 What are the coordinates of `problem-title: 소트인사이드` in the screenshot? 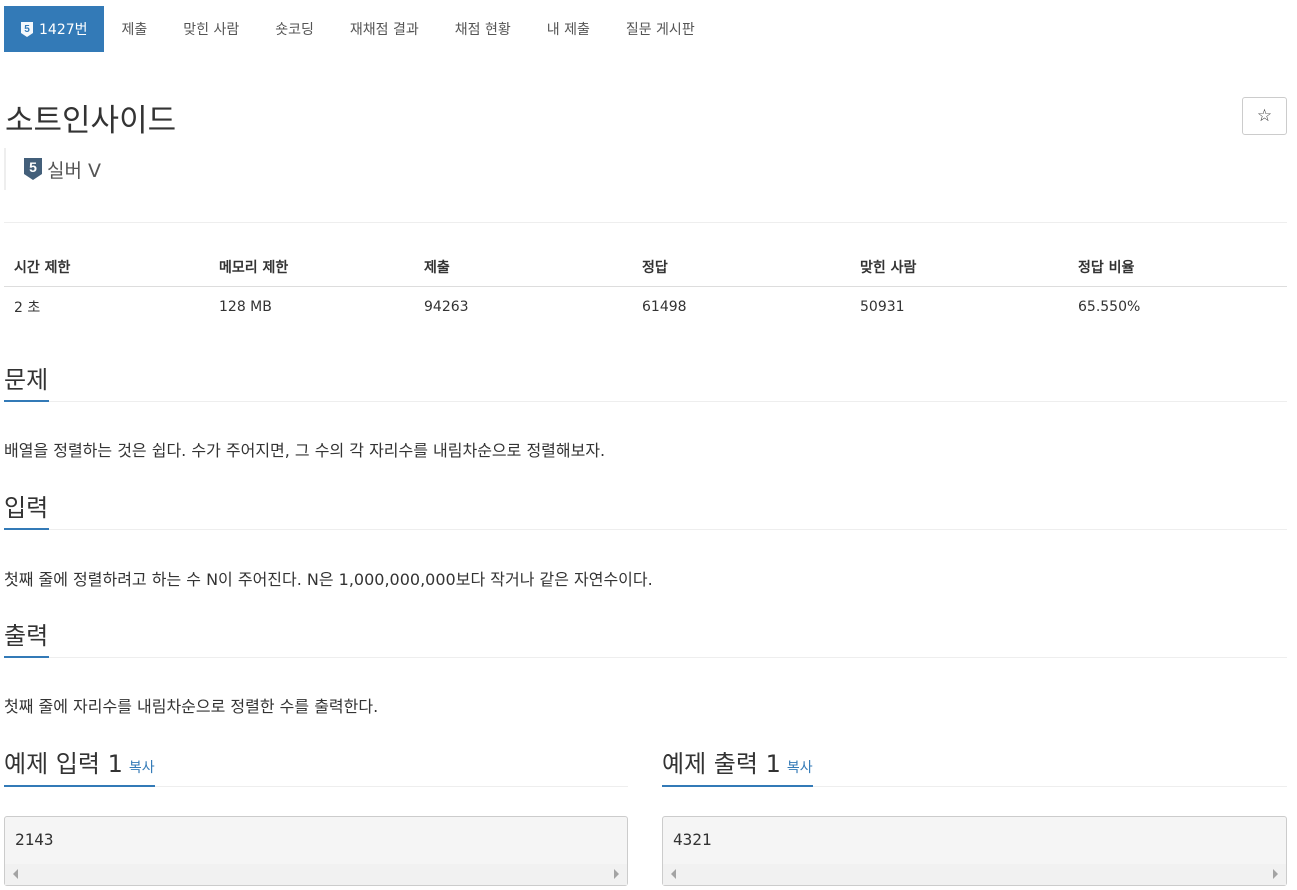 It's located at (91, 121).